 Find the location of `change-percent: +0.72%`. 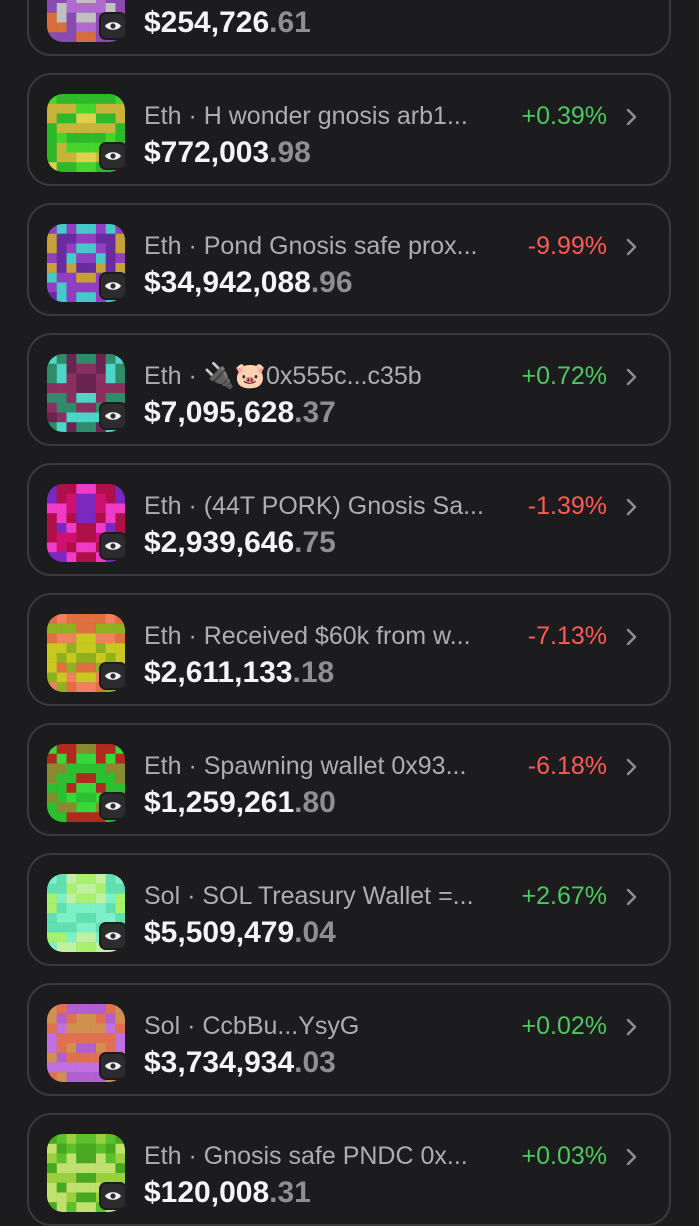

change-percent: +0.72% is located at coordinates (564, 376).